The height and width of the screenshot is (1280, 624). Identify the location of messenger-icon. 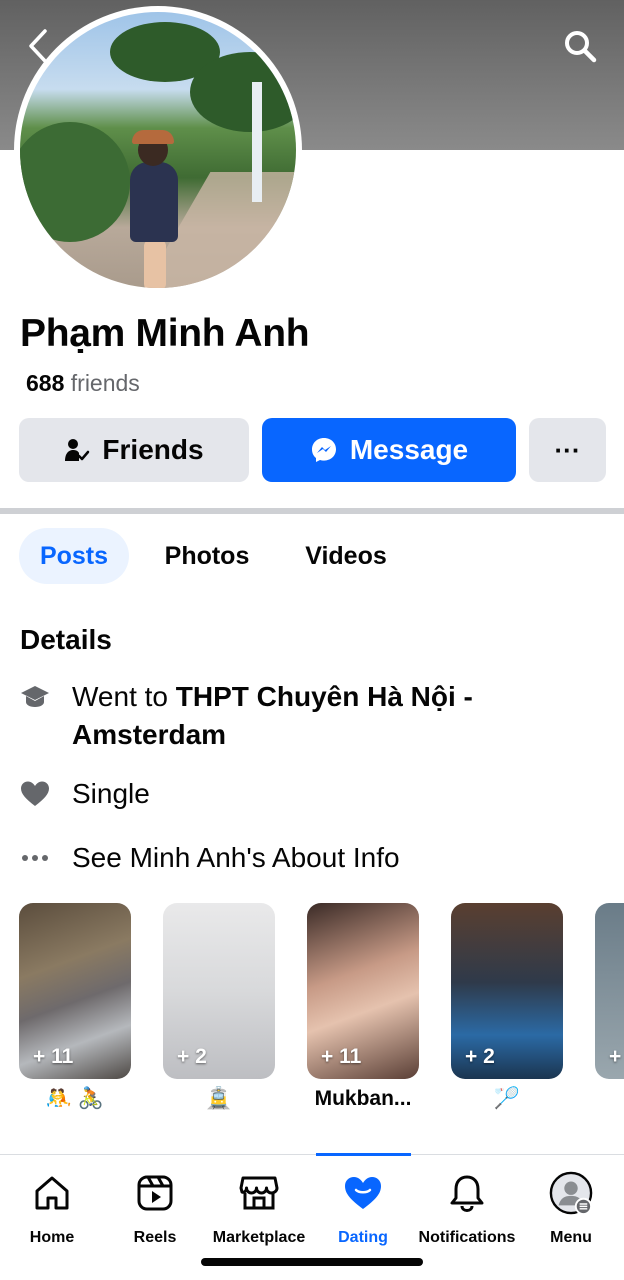
(323, 450).